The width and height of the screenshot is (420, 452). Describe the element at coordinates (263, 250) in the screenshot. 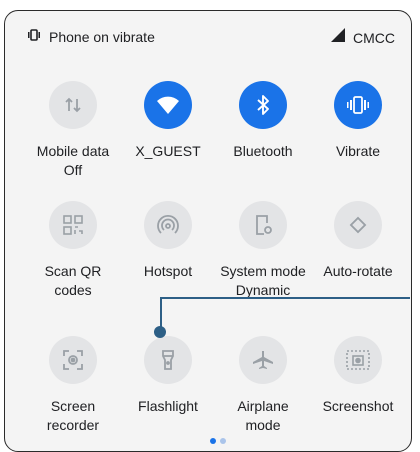

I see `tile-system-mode: System mode Dynamic` at that location.